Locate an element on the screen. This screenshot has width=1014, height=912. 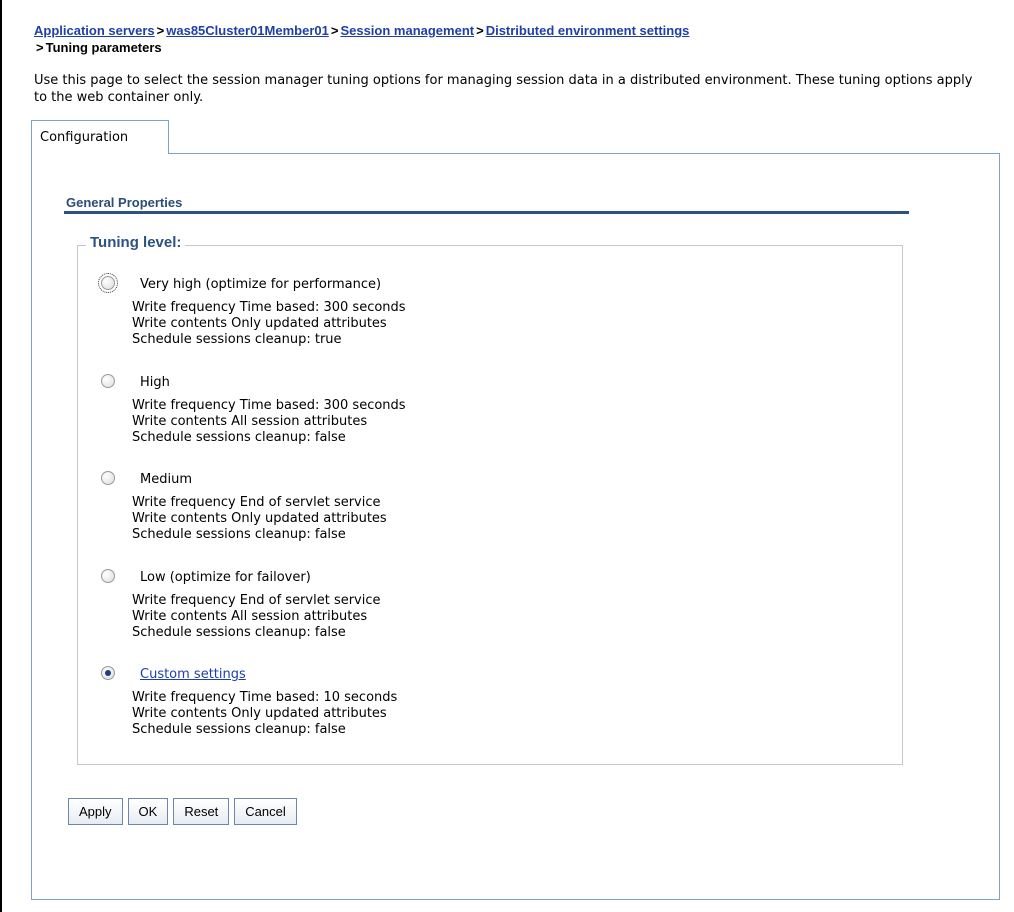
tab-configuration-label: Configuration is located at coordinates (84, 137).